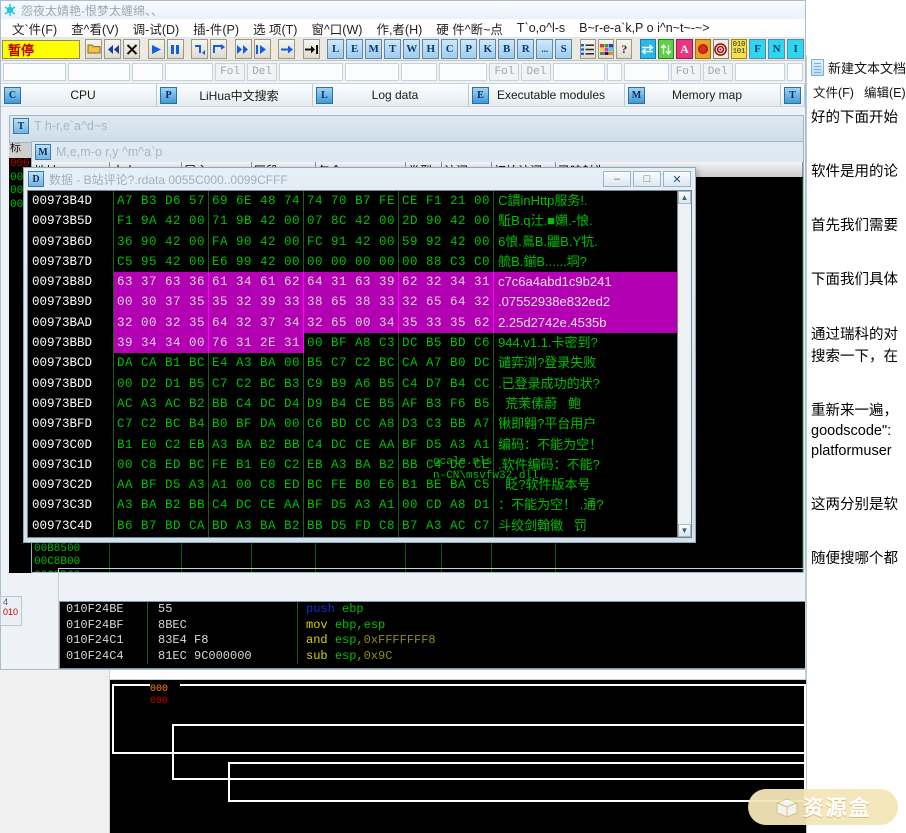 The width and height of the screenshot is (906, 833). What do you see at coordinates (617, 179) in the screenshot?
I see `minimize-button: –` at bounding box center [617, 179].